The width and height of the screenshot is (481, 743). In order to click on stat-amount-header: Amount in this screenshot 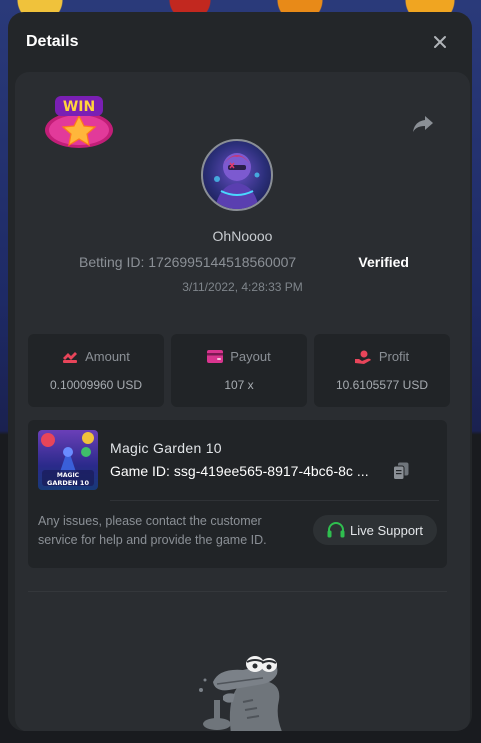, I will do `click(96, 356)`.